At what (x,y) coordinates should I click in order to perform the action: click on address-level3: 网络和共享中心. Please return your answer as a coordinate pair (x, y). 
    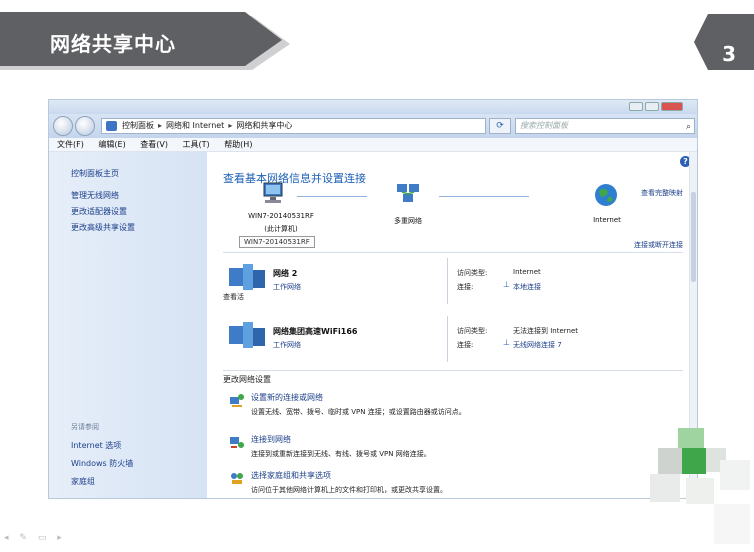
    Looking at the image, I should click on (264, 125).